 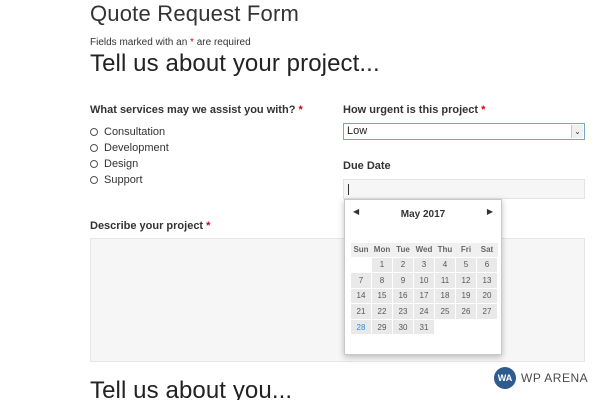 I want to click on calendar-day: 27, so click(x=487, y=311).